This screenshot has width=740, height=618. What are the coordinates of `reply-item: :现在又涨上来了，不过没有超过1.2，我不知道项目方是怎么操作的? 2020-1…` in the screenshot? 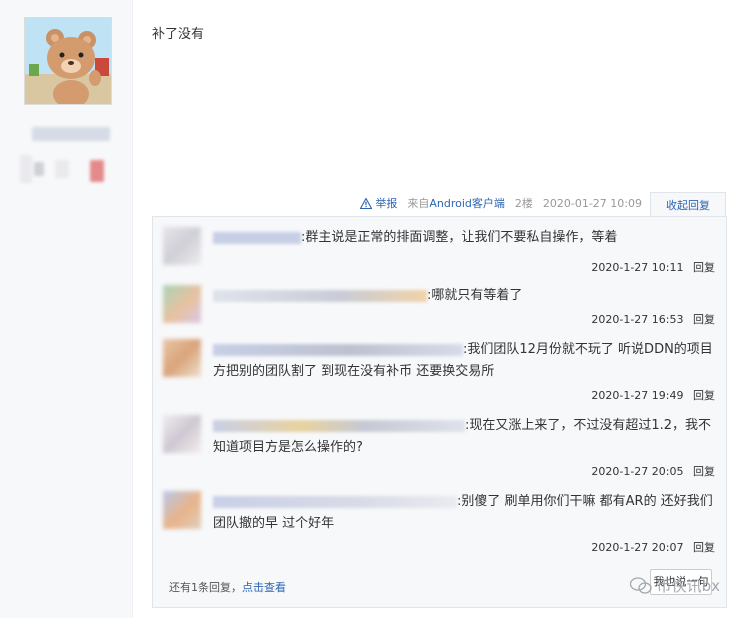 It's located at (439, 450).